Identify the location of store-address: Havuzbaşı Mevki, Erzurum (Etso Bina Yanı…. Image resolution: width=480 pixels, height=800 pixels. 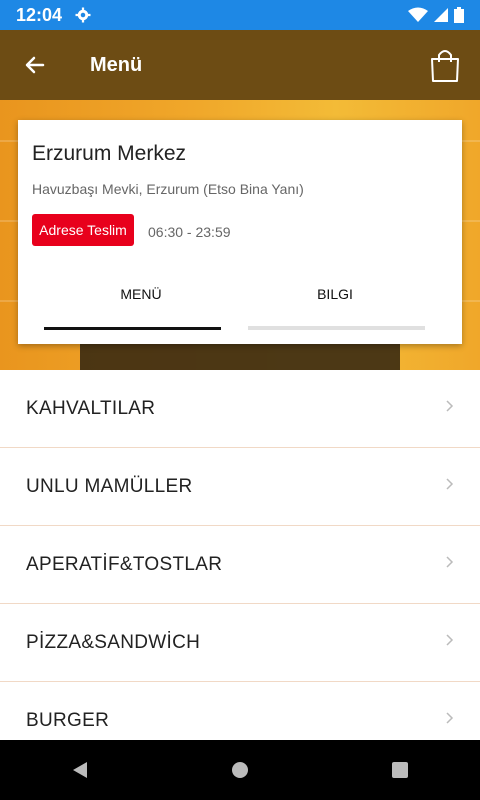
(168, 189).